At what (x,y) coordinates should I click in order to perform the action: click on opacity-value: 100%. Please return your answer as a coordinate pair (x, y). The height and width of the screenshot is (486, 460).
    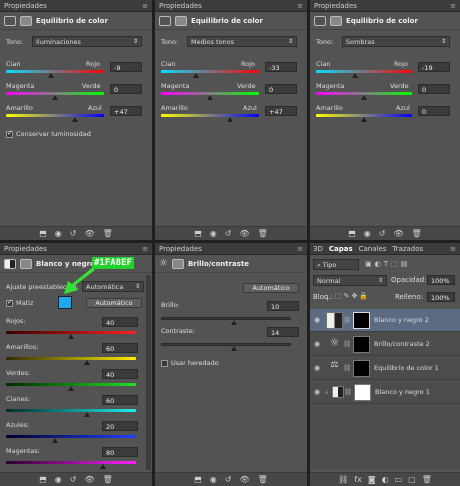
    Looking at the image, I should click on (441, 280).